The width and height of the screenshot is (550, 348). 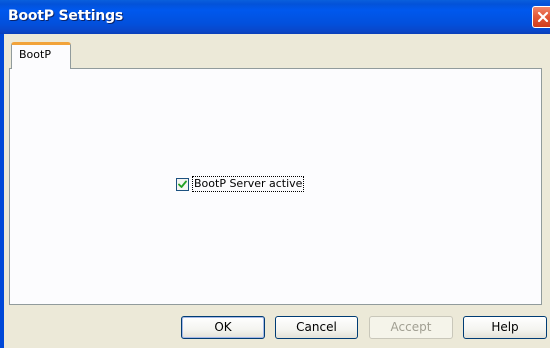 What do you see at coordinates (275, 17) in the screenshot?
I see `title-bar: BootP Settings` at bounding box center [275, 17].